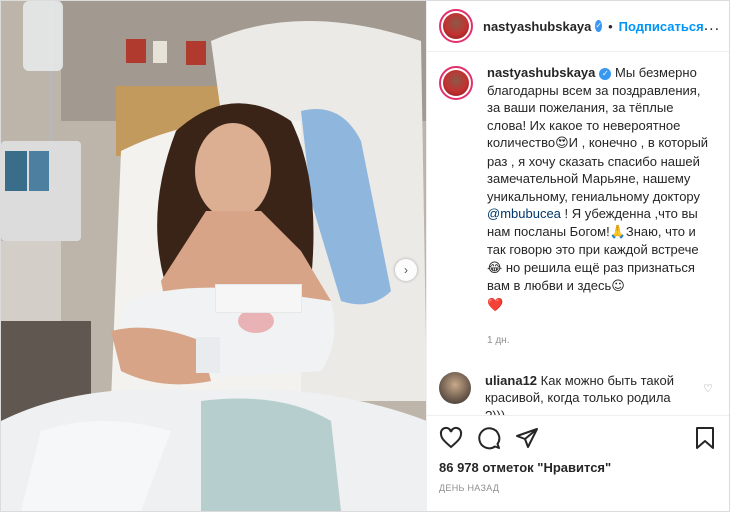  Describe the element at coordinates (618, 286) in the screenshot. I see `smile-emoji-icon: ☺` at that location.